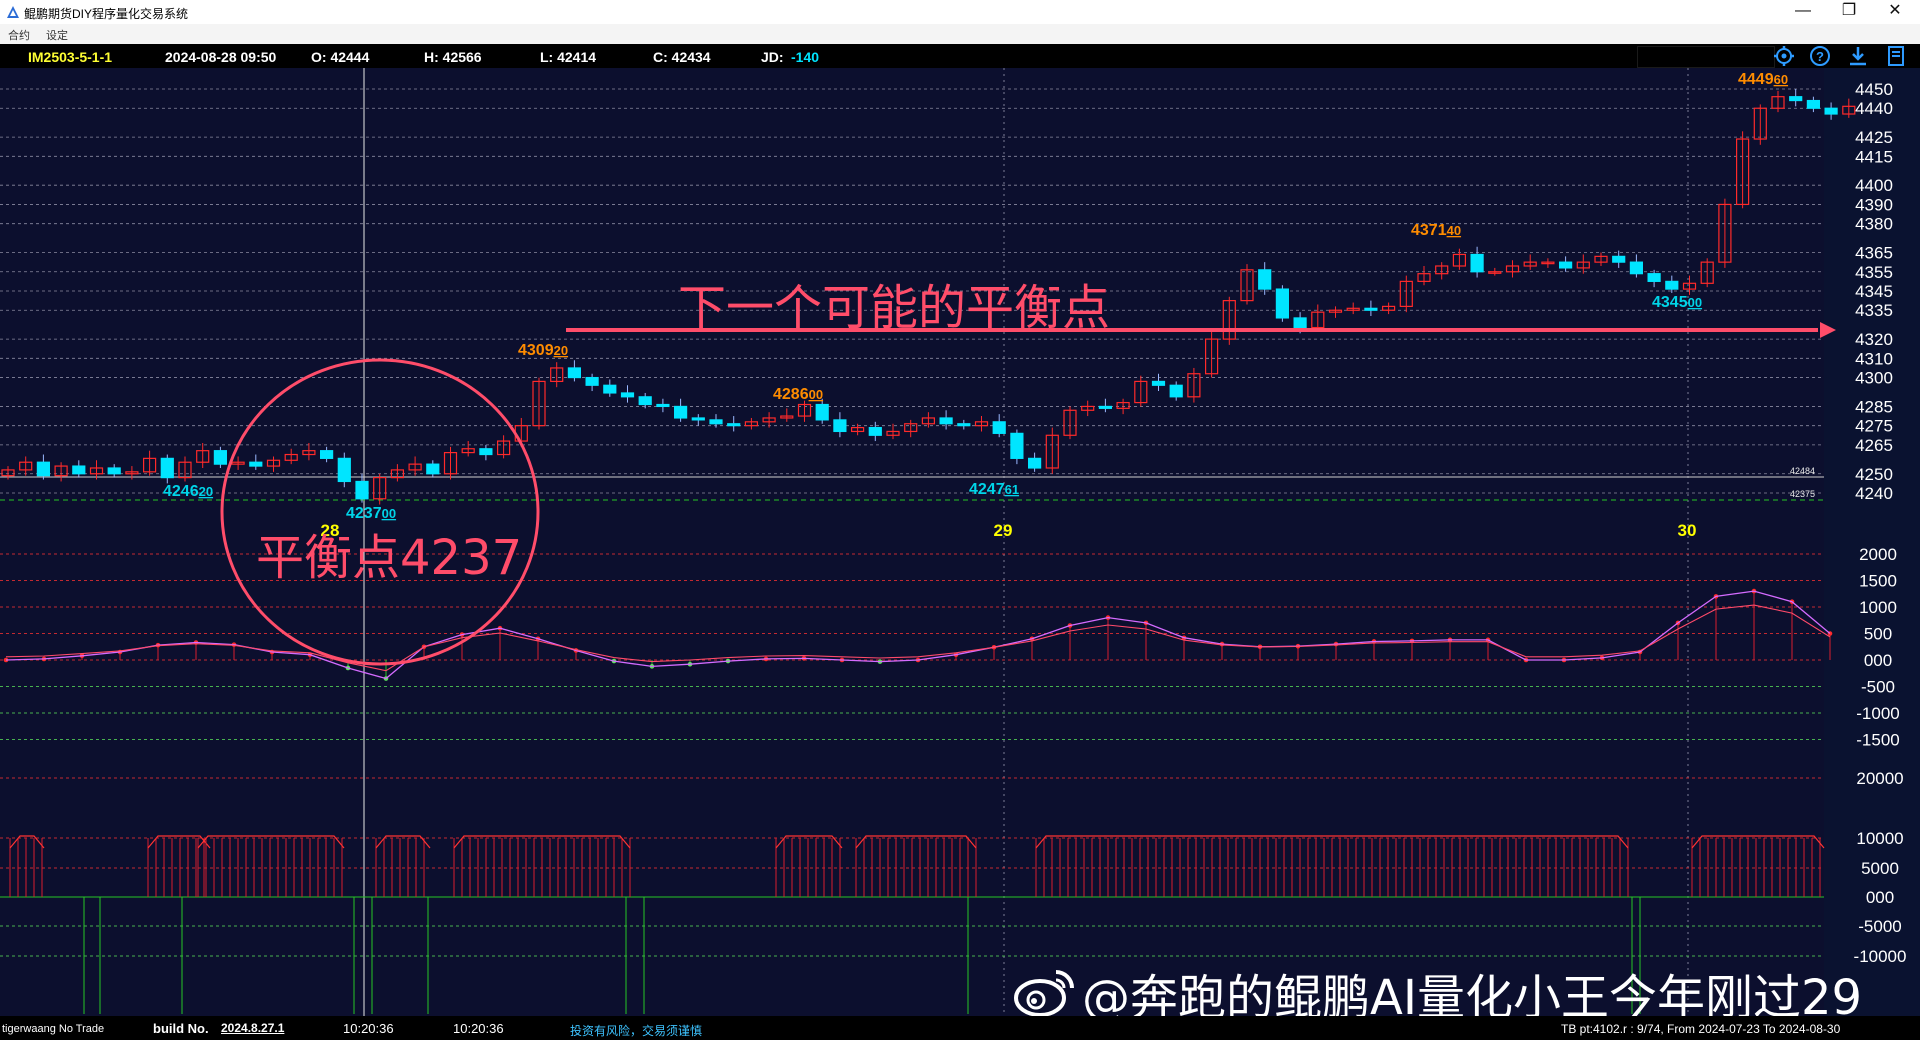  I want to click on contract-code: IM2503-5-1-1, so click(70, 57).